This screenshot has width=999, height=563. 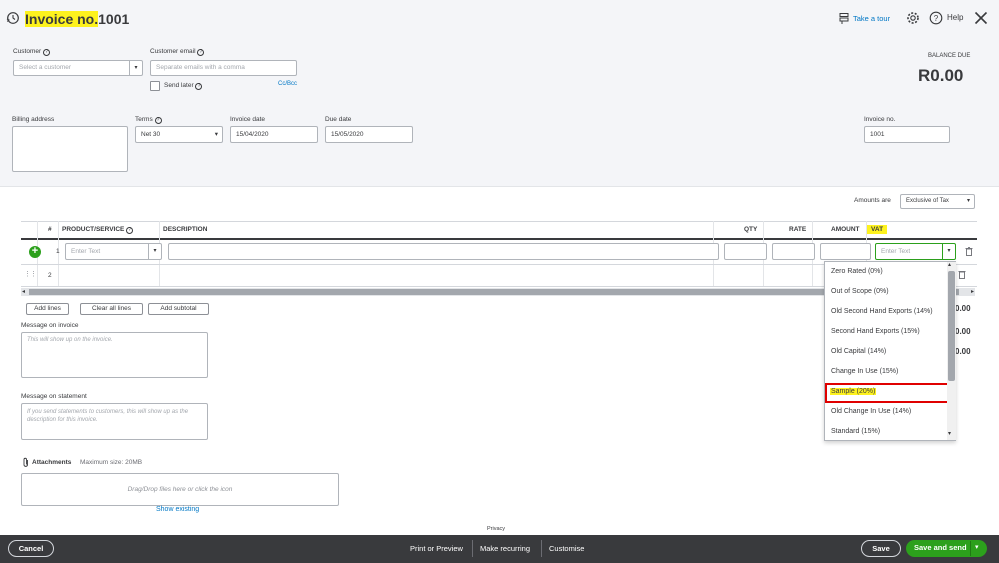 What do you see at coordinates (858, 351) in the screenshot?
I see `vat-option: Old Capital (14%)` at bounding box center [858, 351].